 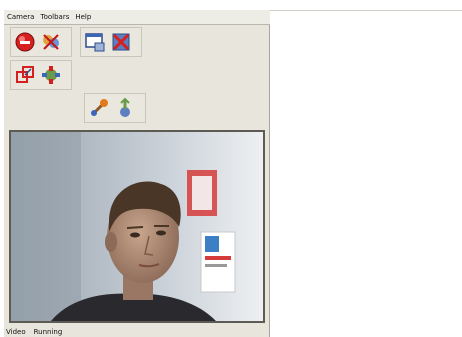 I want to click on resize-icon, so click(x=25, y=74).